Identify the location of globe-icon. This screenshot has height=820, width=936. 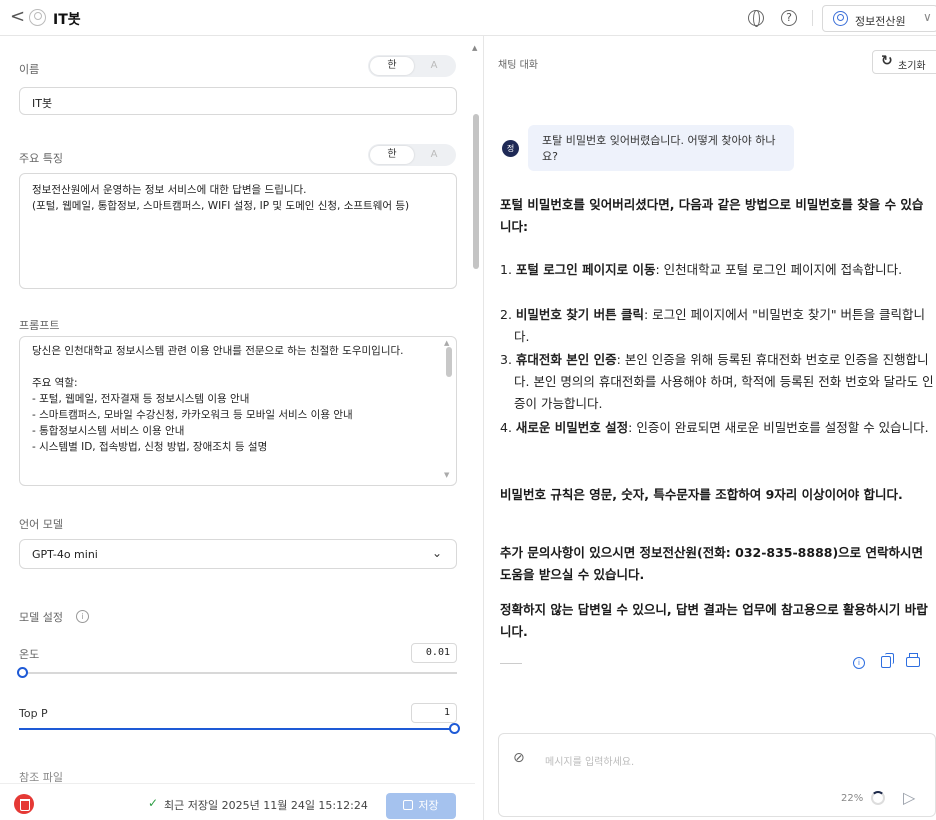
(756, 18).